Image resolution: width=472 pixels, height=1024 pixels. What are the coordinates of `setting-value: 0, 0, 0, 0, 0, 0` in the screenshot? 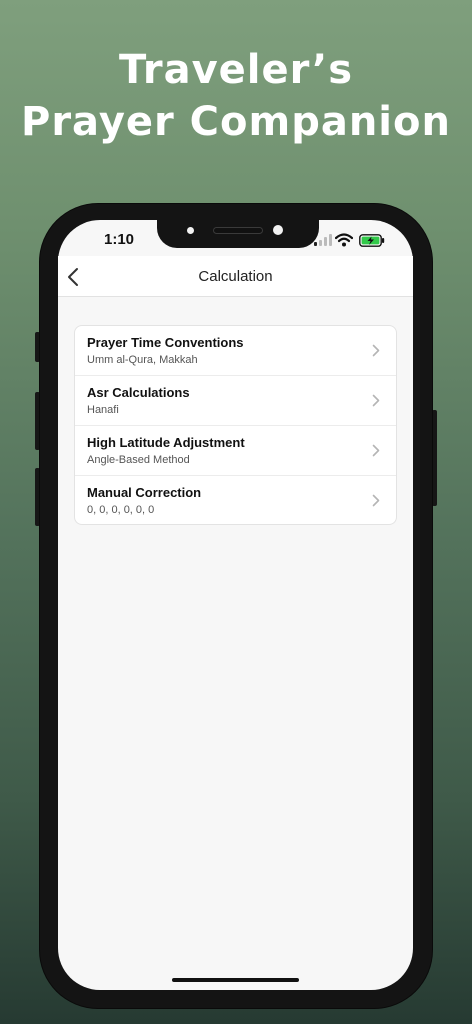 It's located at (121, 510).